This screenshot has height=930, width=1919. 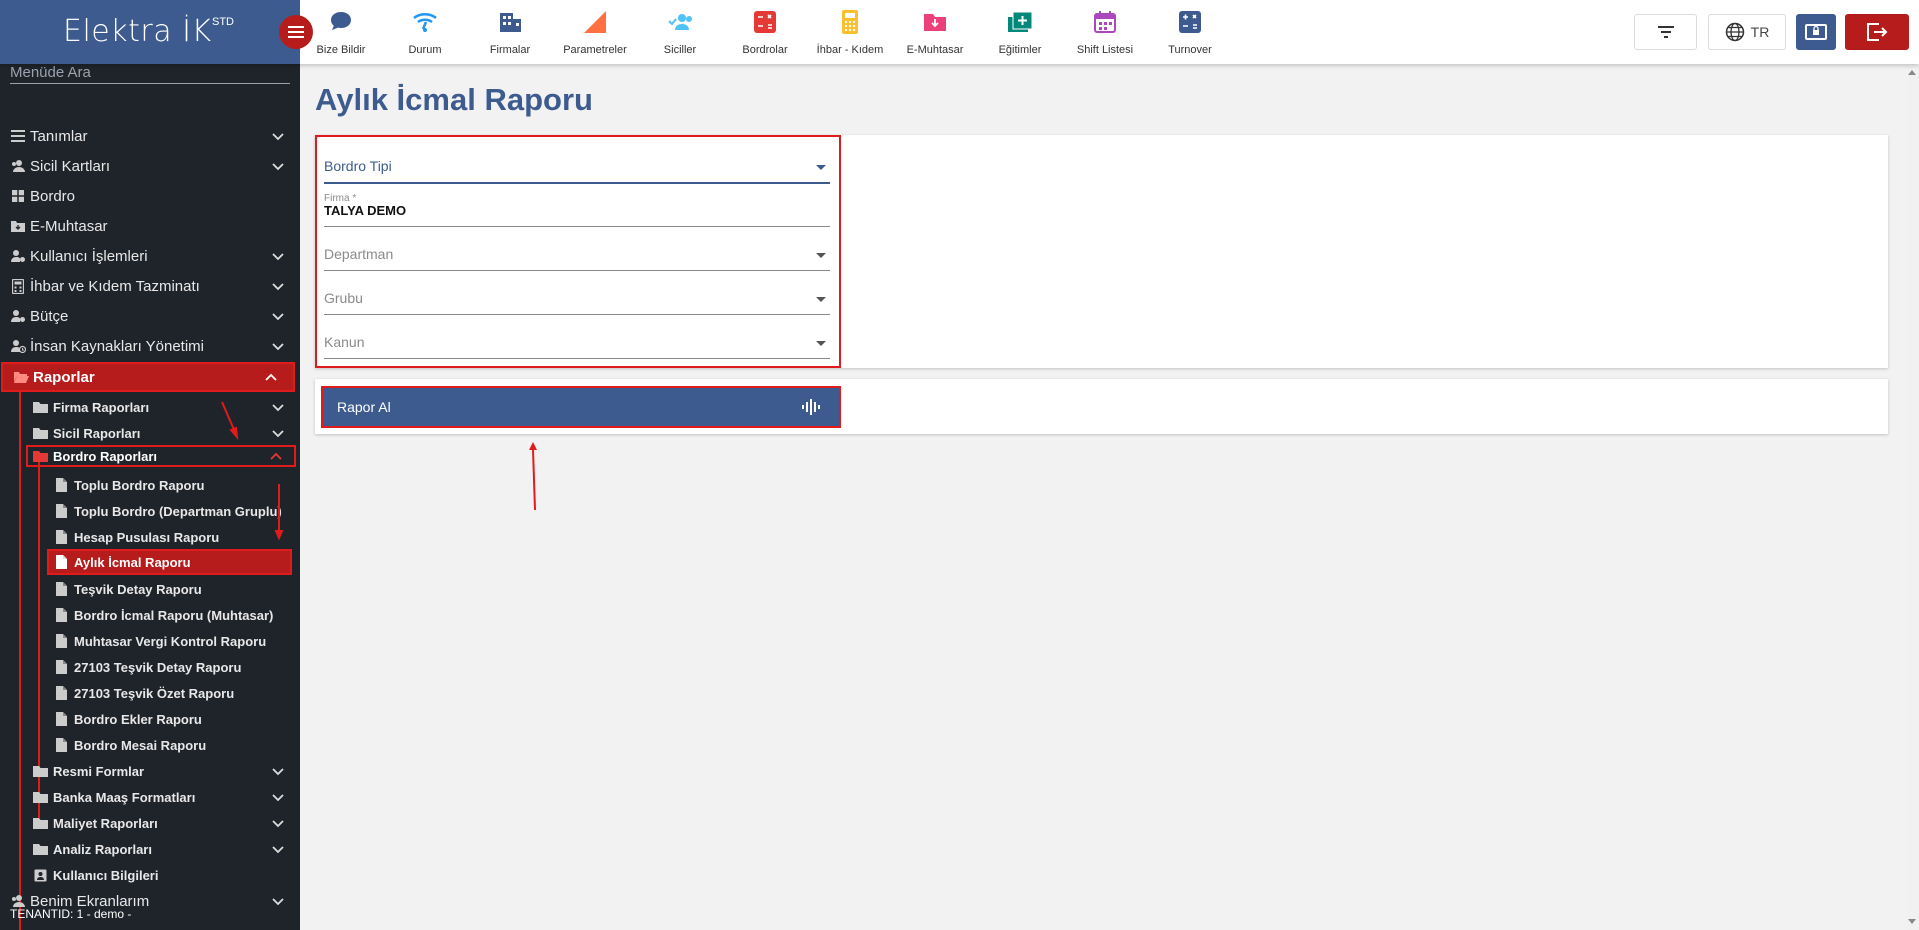 What do you see at coordinates (296, 32) in the screenshot?
I see `menu-toggle-button` at bounding box center [296, 32].